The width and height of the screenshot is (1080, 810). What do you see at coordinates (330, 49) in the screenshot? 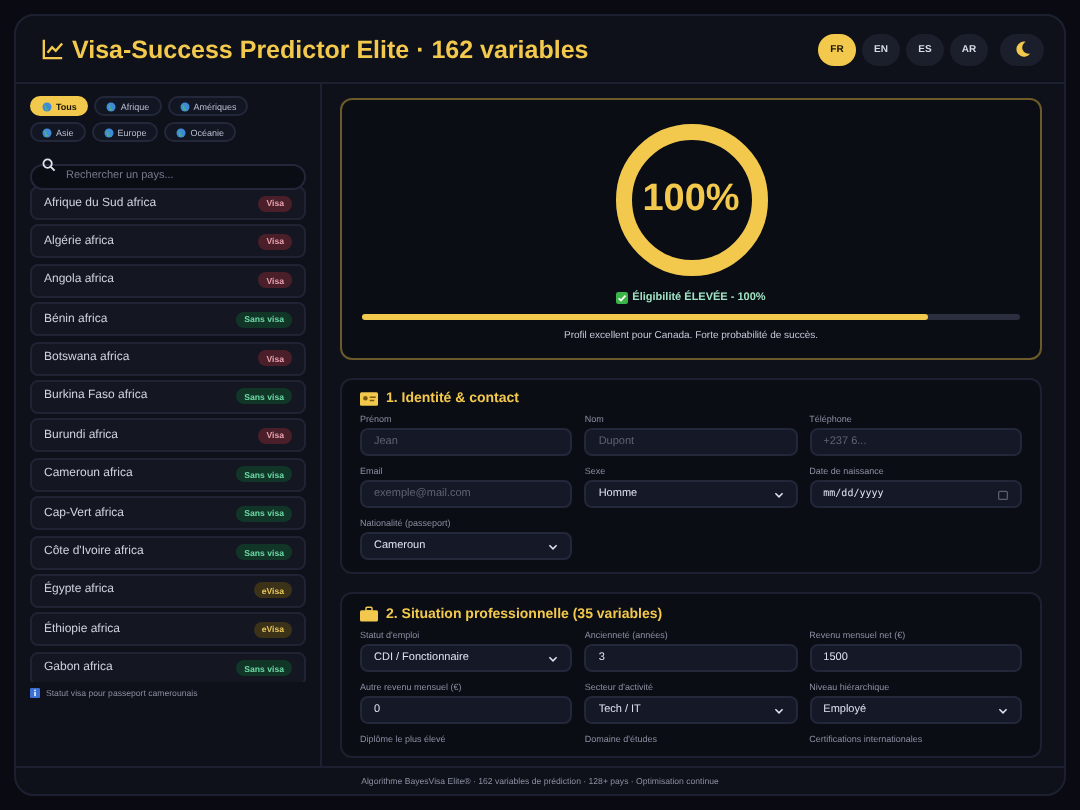
I see `app-title: Visa-Success Predictor Elite · 162 variables` at bounding box center [330, 49].